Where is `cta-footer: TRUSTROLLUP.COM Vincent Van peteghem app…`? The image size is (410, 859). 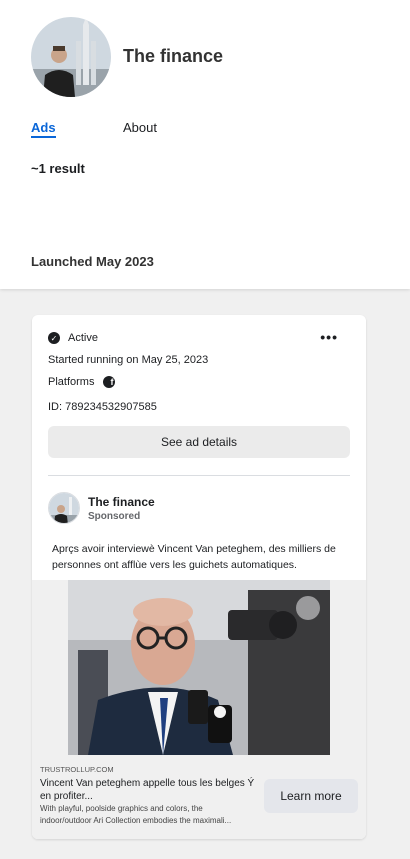 cta-footer: TRUSTROLLUP.COM Vincent Van peteghem app… is located at coordinates (199, 797).